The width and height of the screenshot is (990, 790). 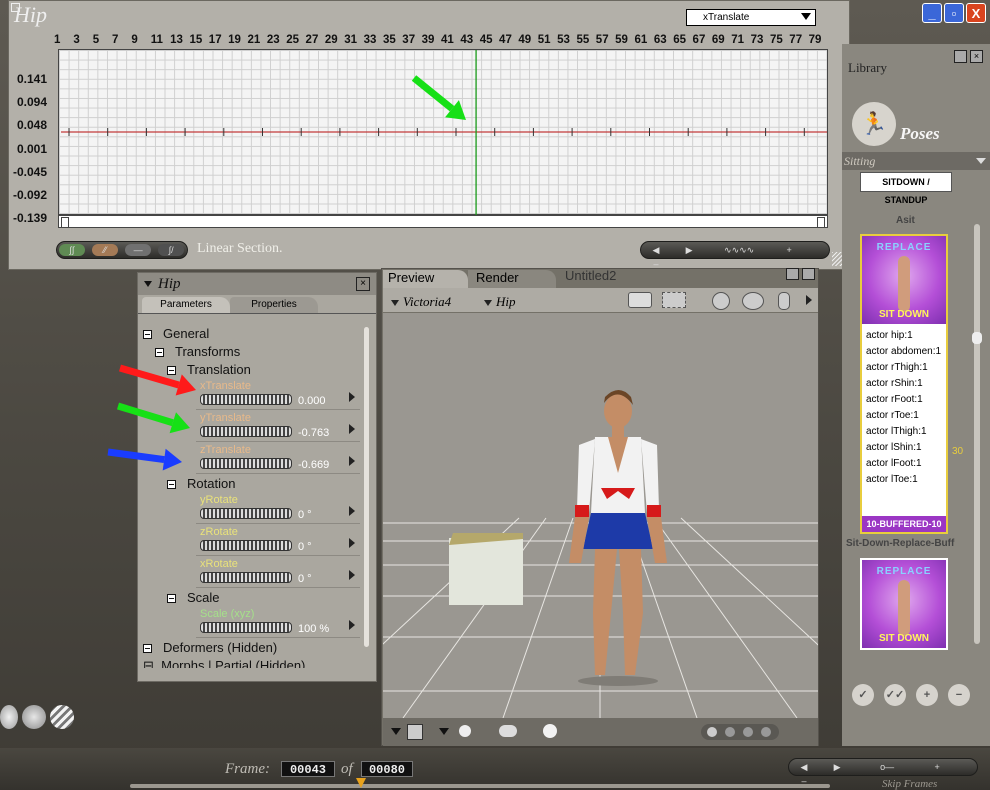 I want to click on transforms-group: Transforms, so click(x=207, y=351).